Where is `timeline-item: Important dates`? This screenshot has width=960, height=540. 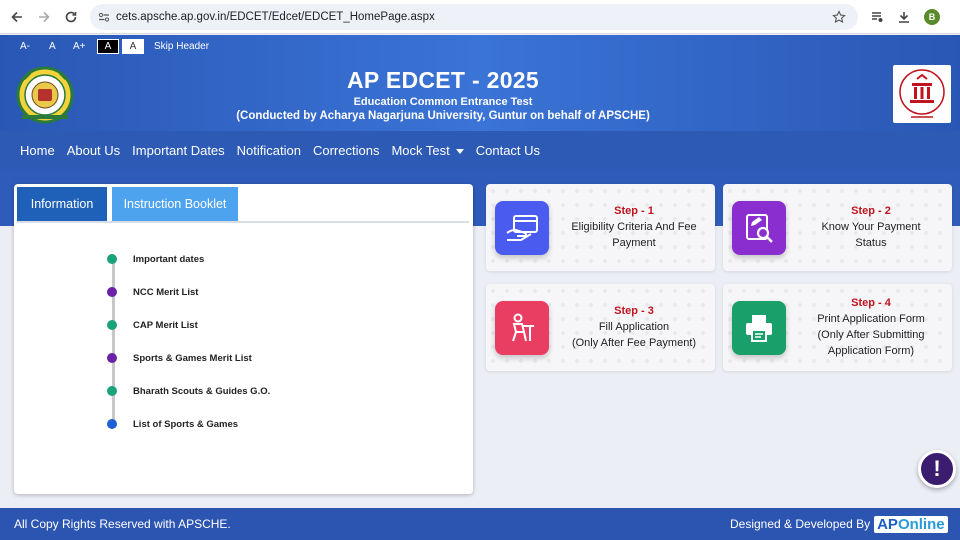 timeline-item: Important dates is located at coordinates (155, 259).